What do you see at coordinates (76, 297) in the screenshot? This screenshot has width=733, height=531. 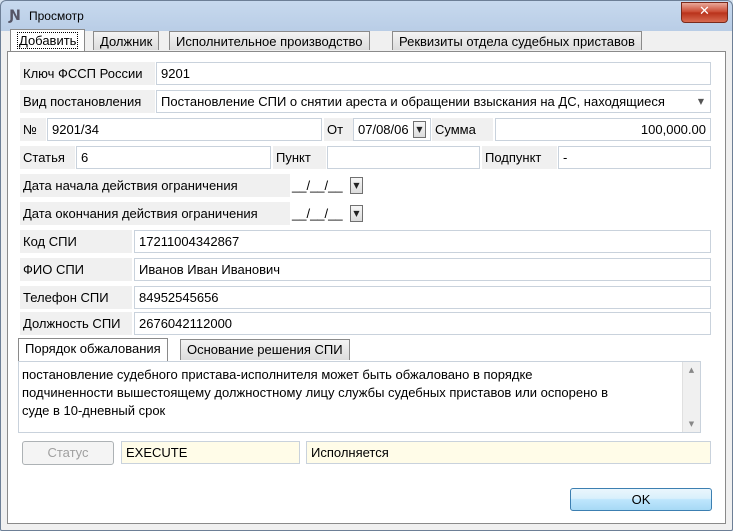 I see `spi-phone-label: Телефон СПИ` at bounding box center [76, 297].